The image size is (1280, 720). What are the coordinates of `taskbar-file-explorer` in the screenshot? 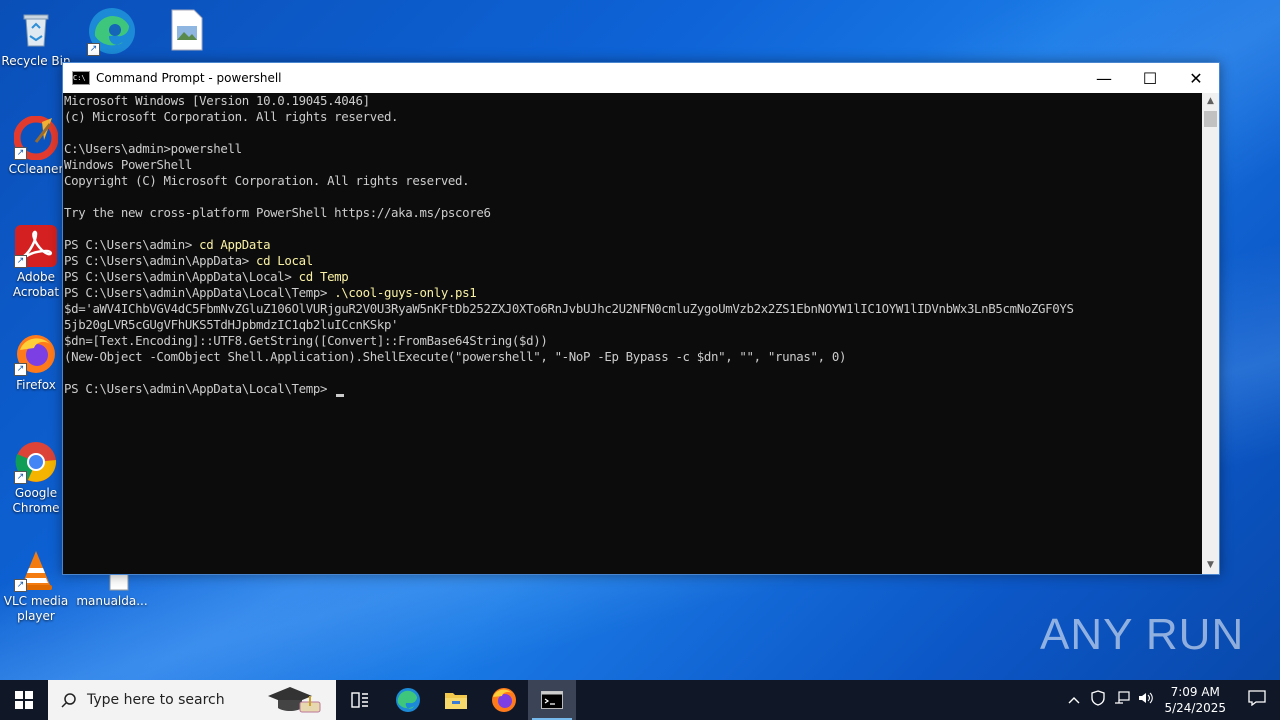 It's located at (456, 700).